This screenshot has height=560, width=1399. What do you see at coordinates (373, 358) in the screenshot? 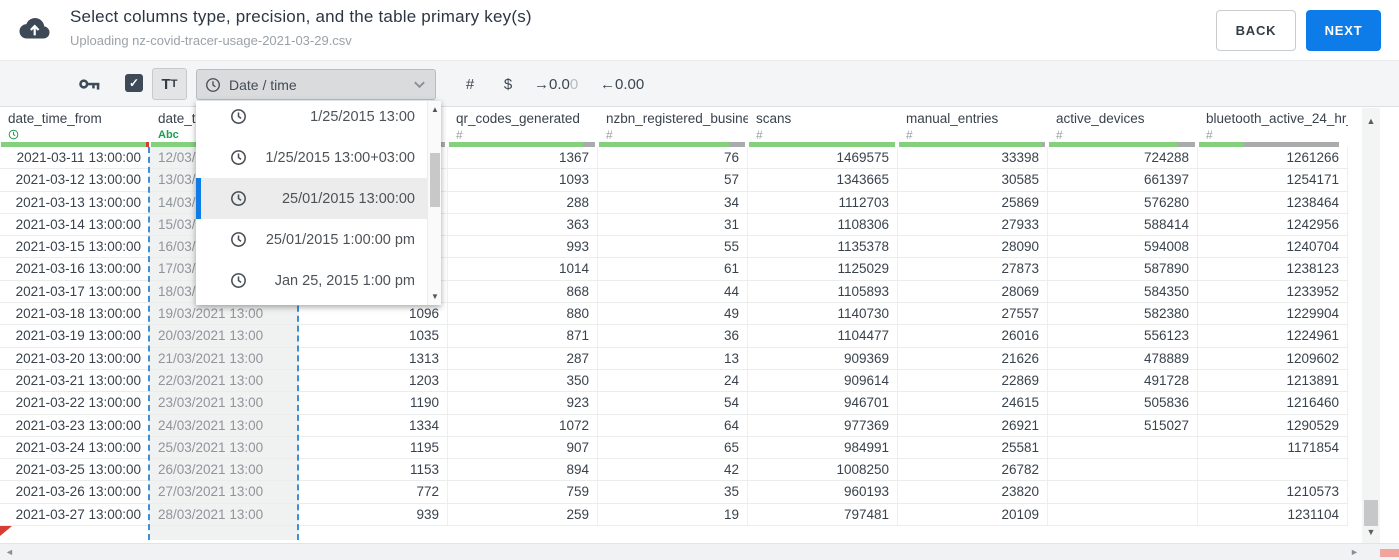
I see `cell: 1313` at bounding box center [373, 358].